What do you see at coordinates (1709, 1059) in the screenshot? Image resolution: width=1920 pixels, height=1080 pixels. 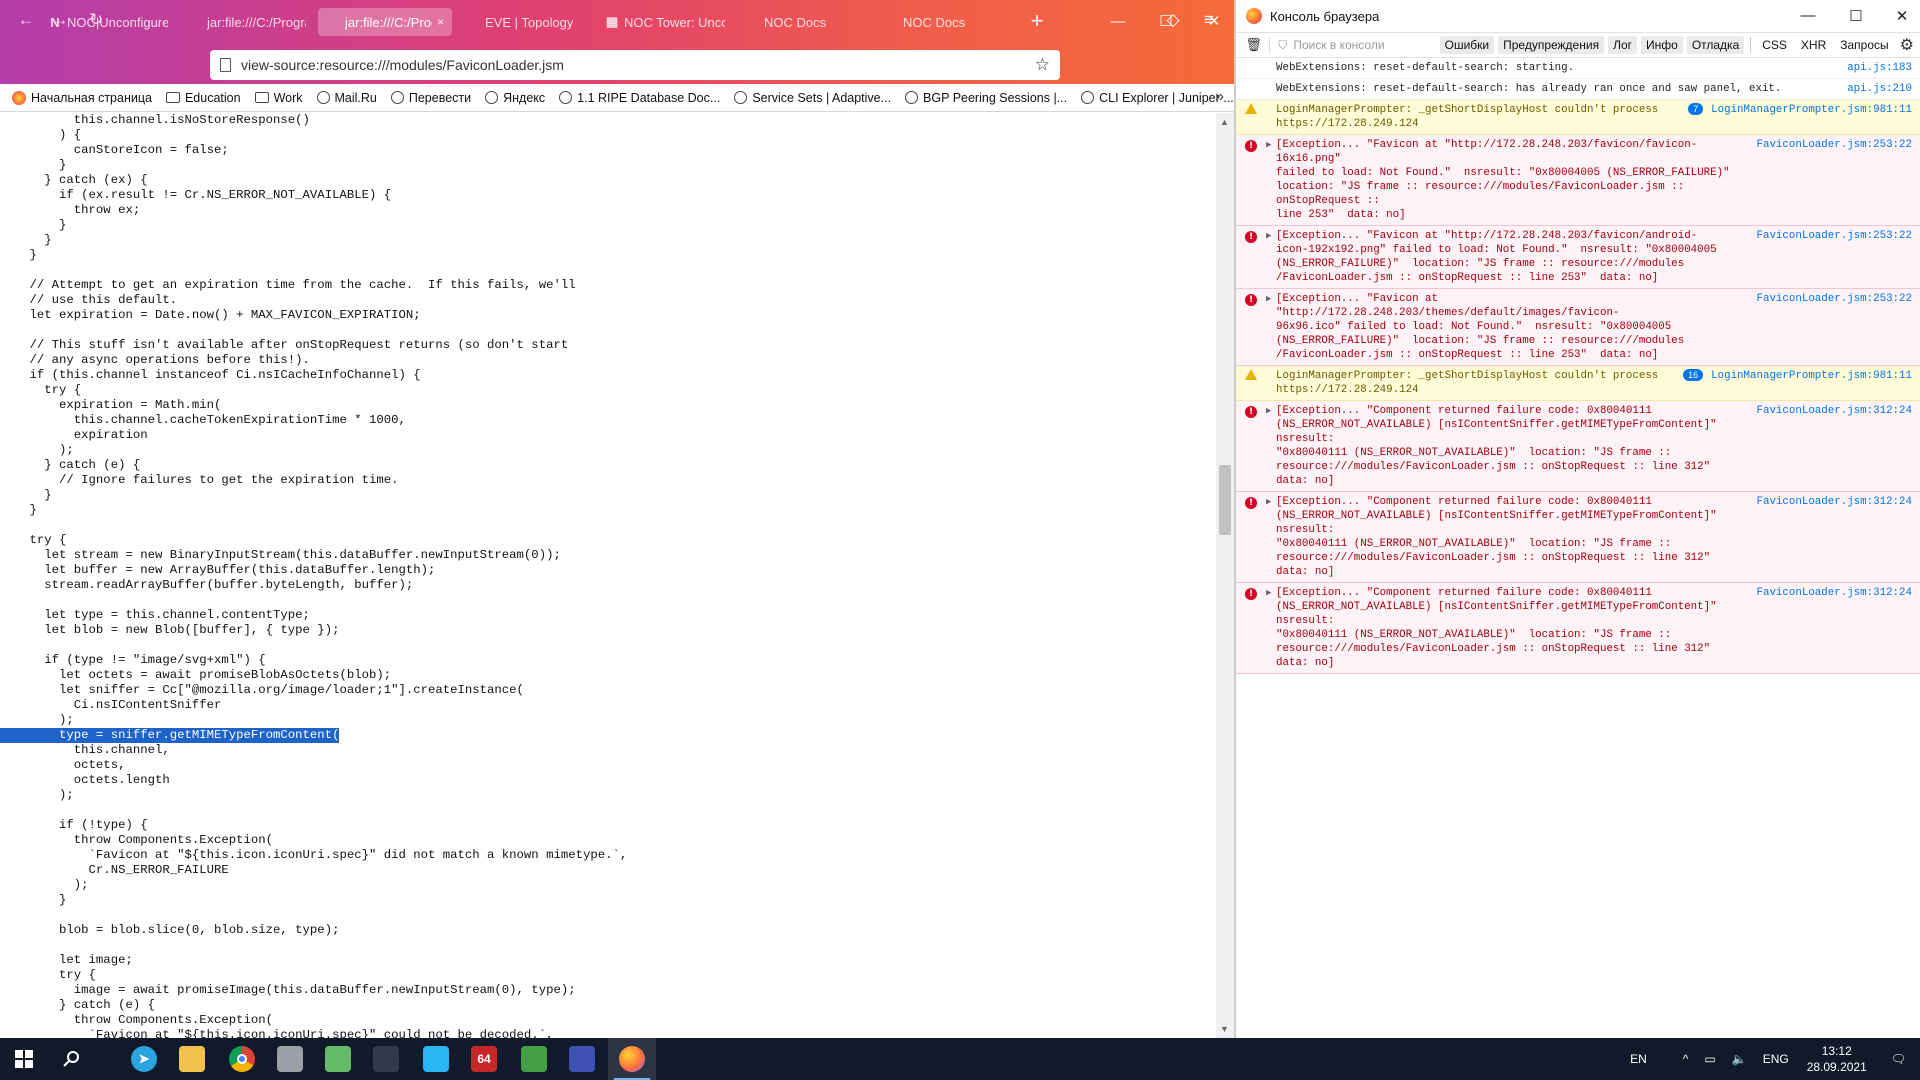 I see `network-icon: ▭` at bounding box center [1709, 1059].